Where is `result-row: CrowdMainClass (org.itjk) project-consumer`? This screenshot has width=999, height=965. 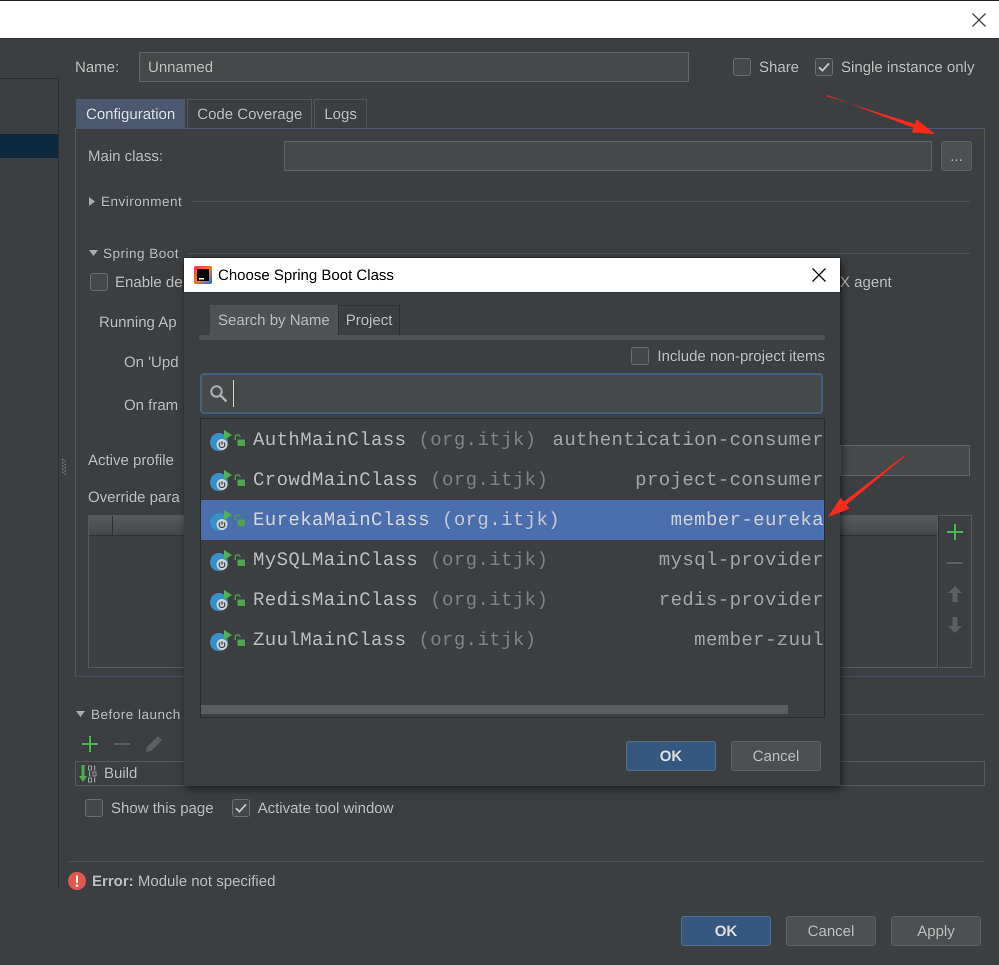 result-row: CrowdMainClass (org.itjk) project-consumer is located at coordinates (512, 480).